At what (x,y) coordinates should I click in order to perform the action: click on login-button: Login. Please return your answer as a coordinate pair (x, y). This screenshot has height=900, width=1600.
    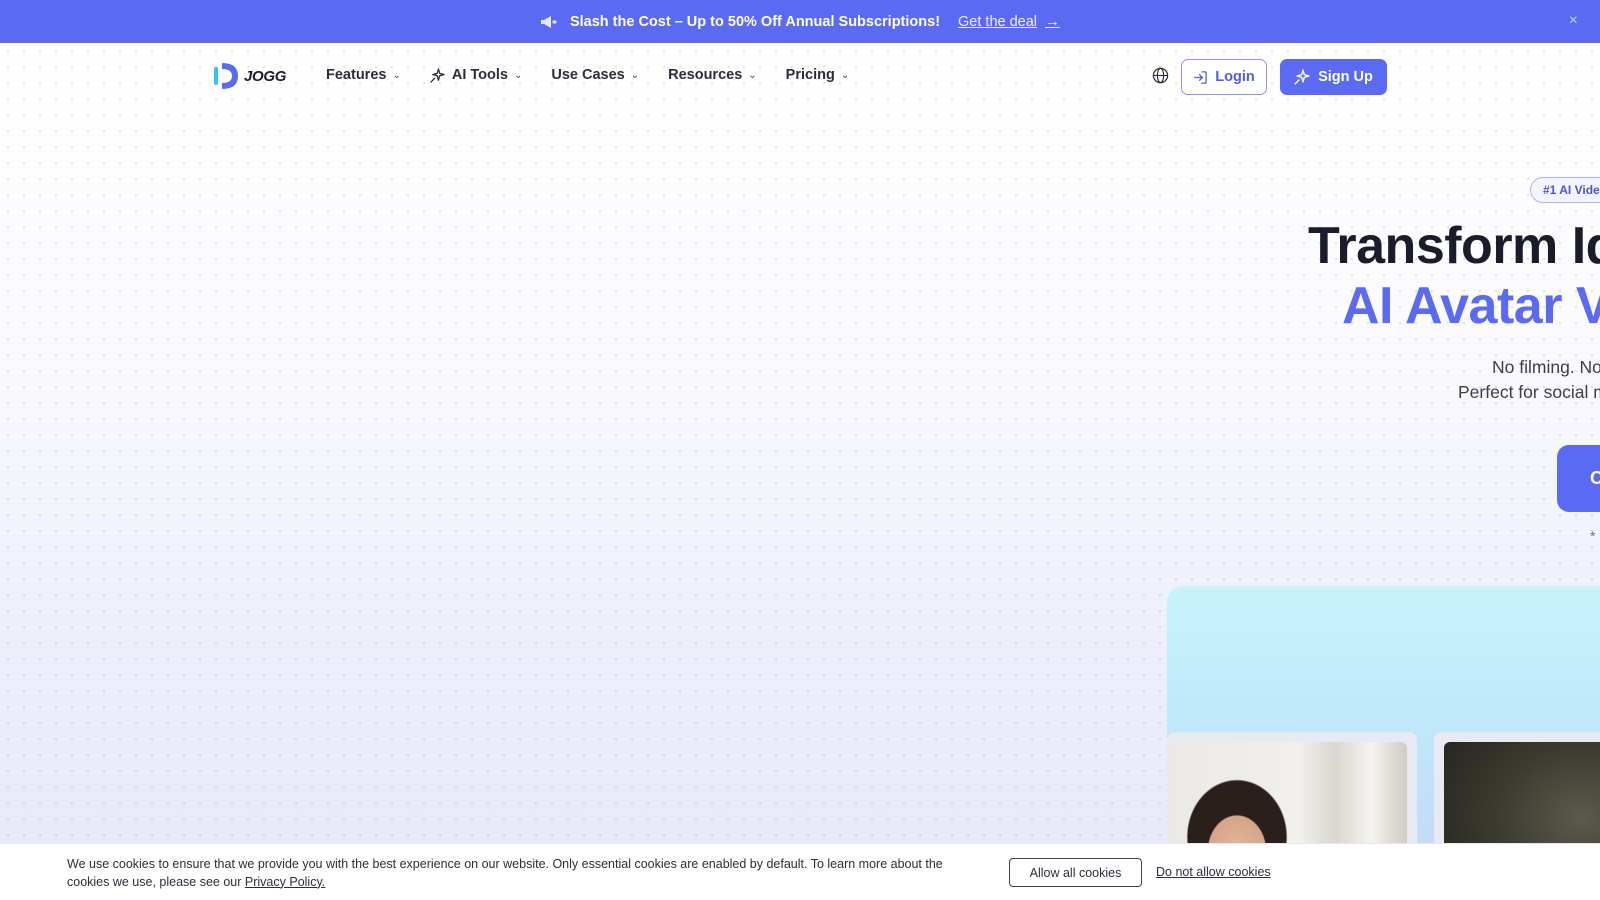
    Looking at the image, I should click on (1224, 77).